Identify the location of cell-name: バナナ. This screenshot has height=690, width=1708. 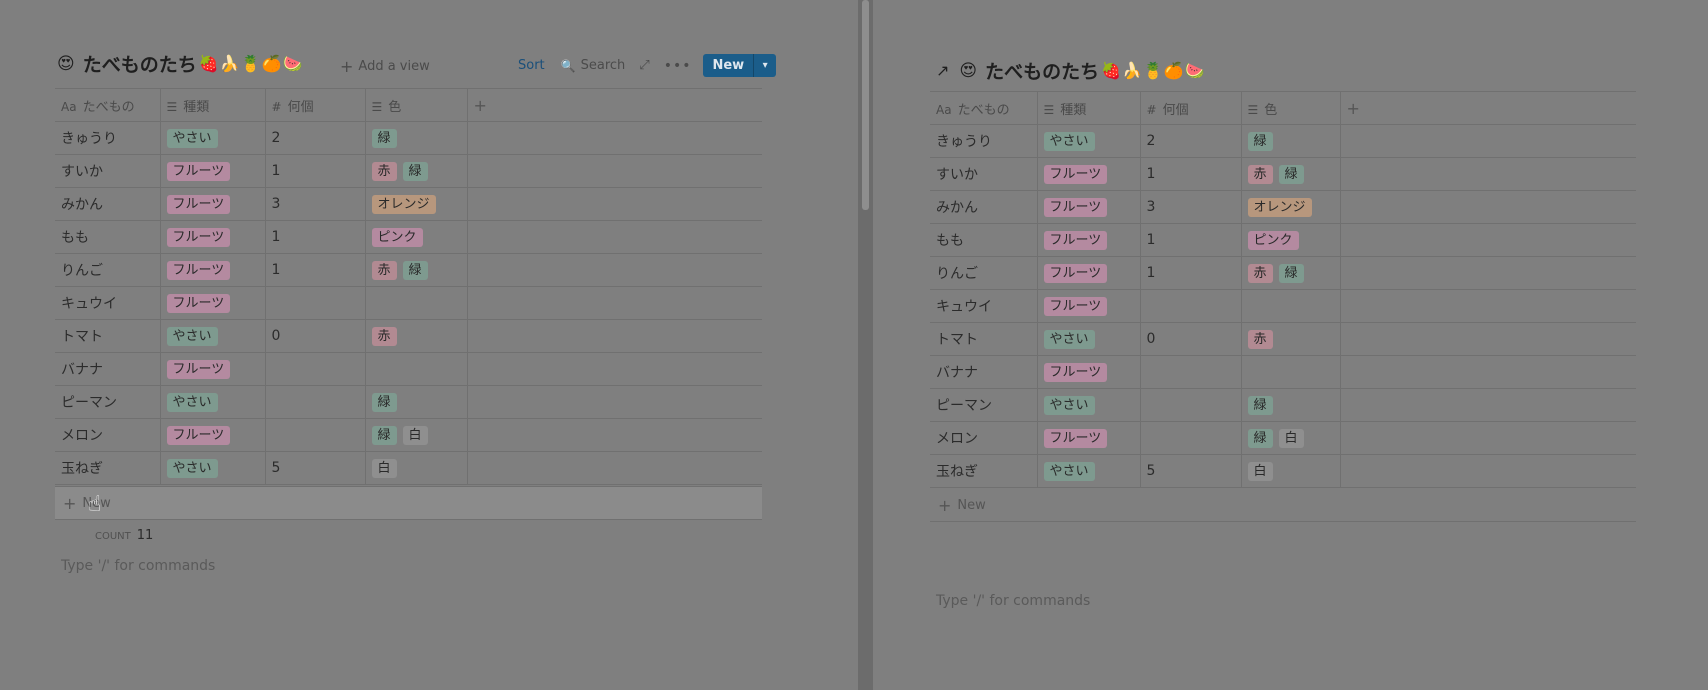
(108, 369).